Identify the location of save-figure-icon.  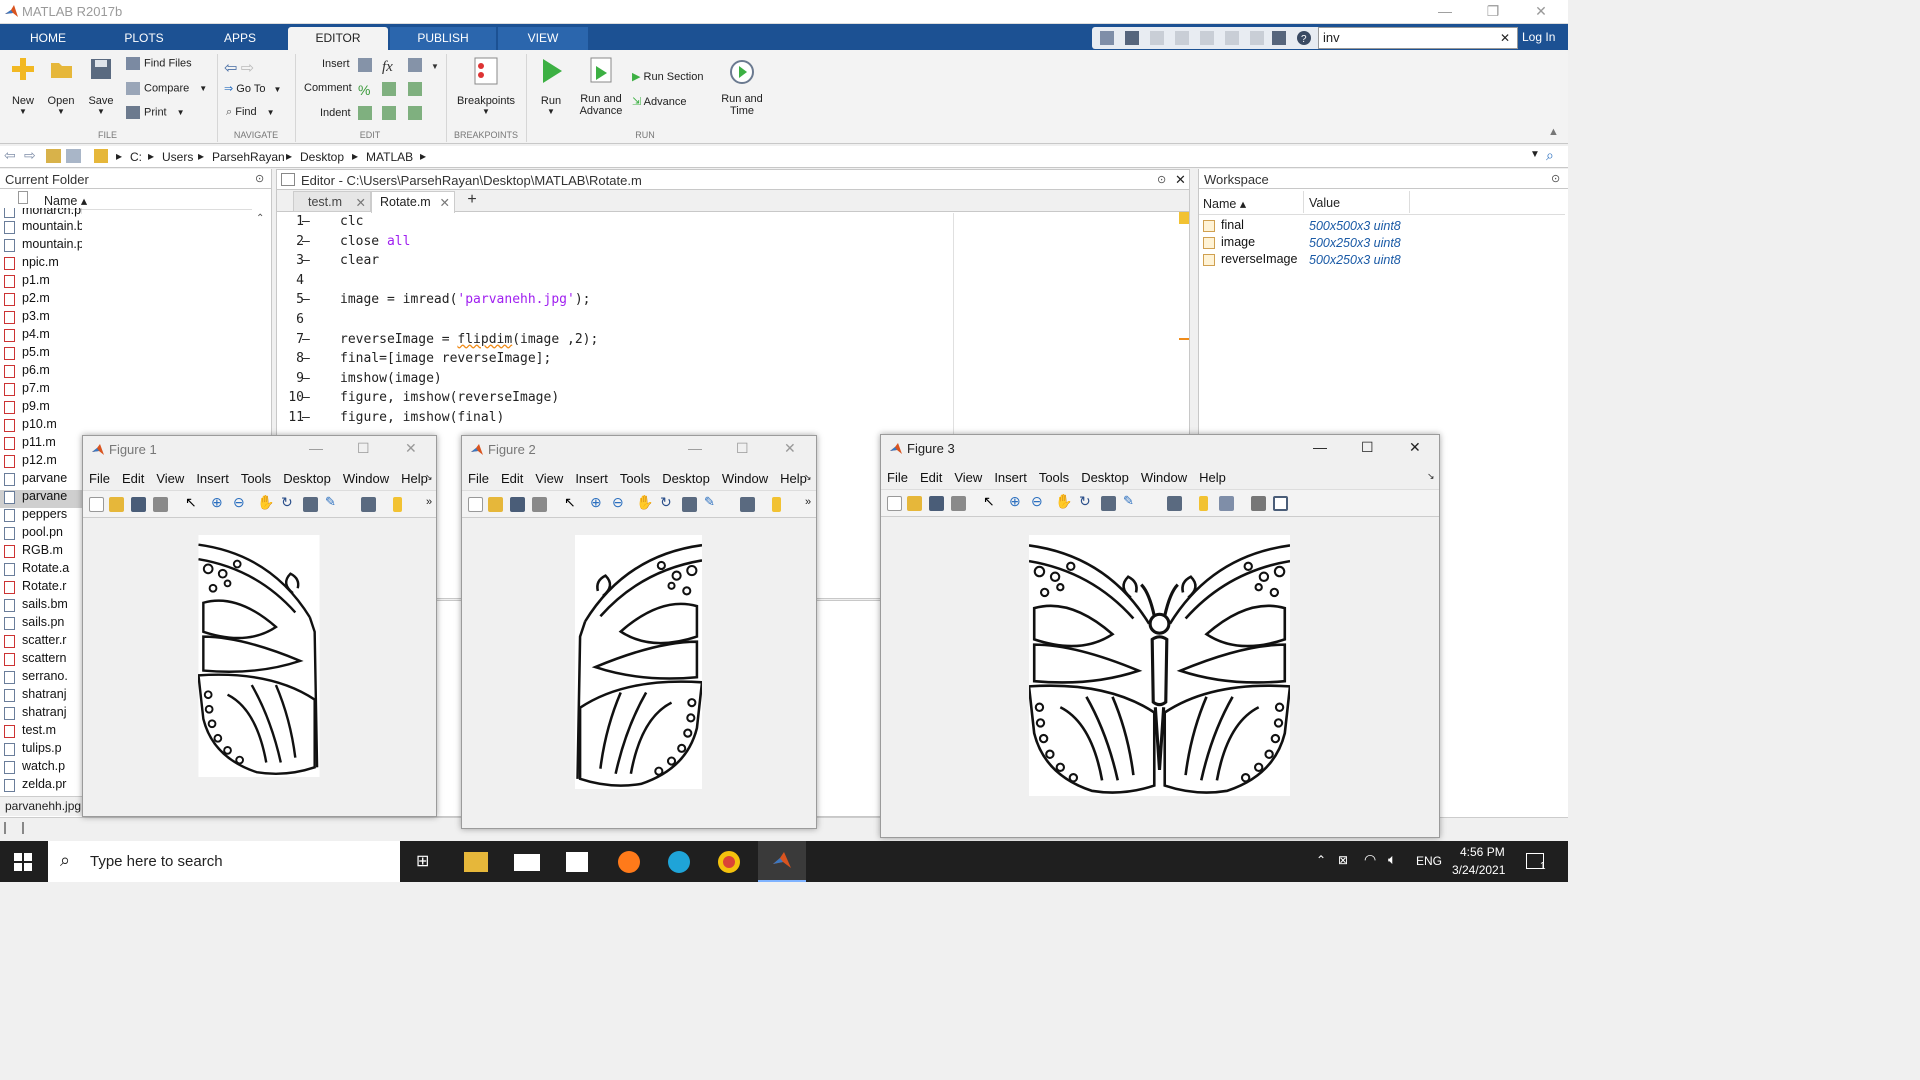
(517, 504).